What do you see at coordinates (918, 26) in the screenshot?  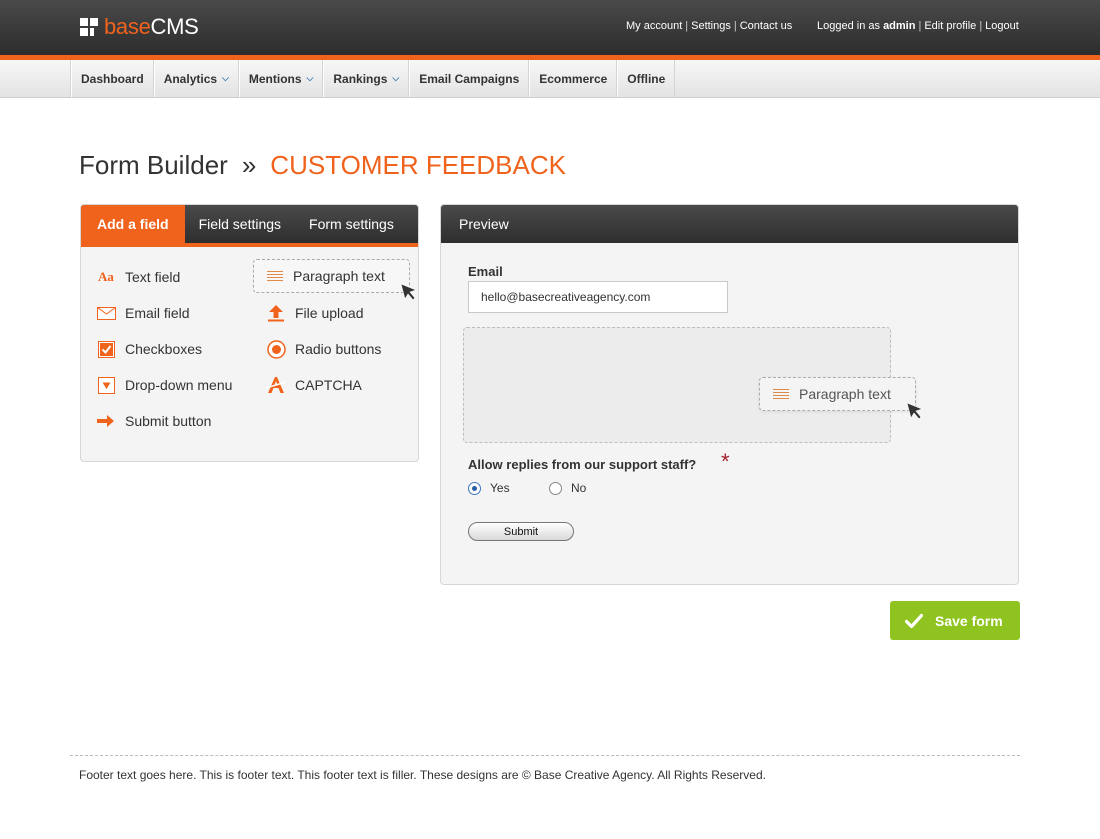 I see `user-links: Logged in as admin | Edit profile | Logout` at bounding box center [918, 26].